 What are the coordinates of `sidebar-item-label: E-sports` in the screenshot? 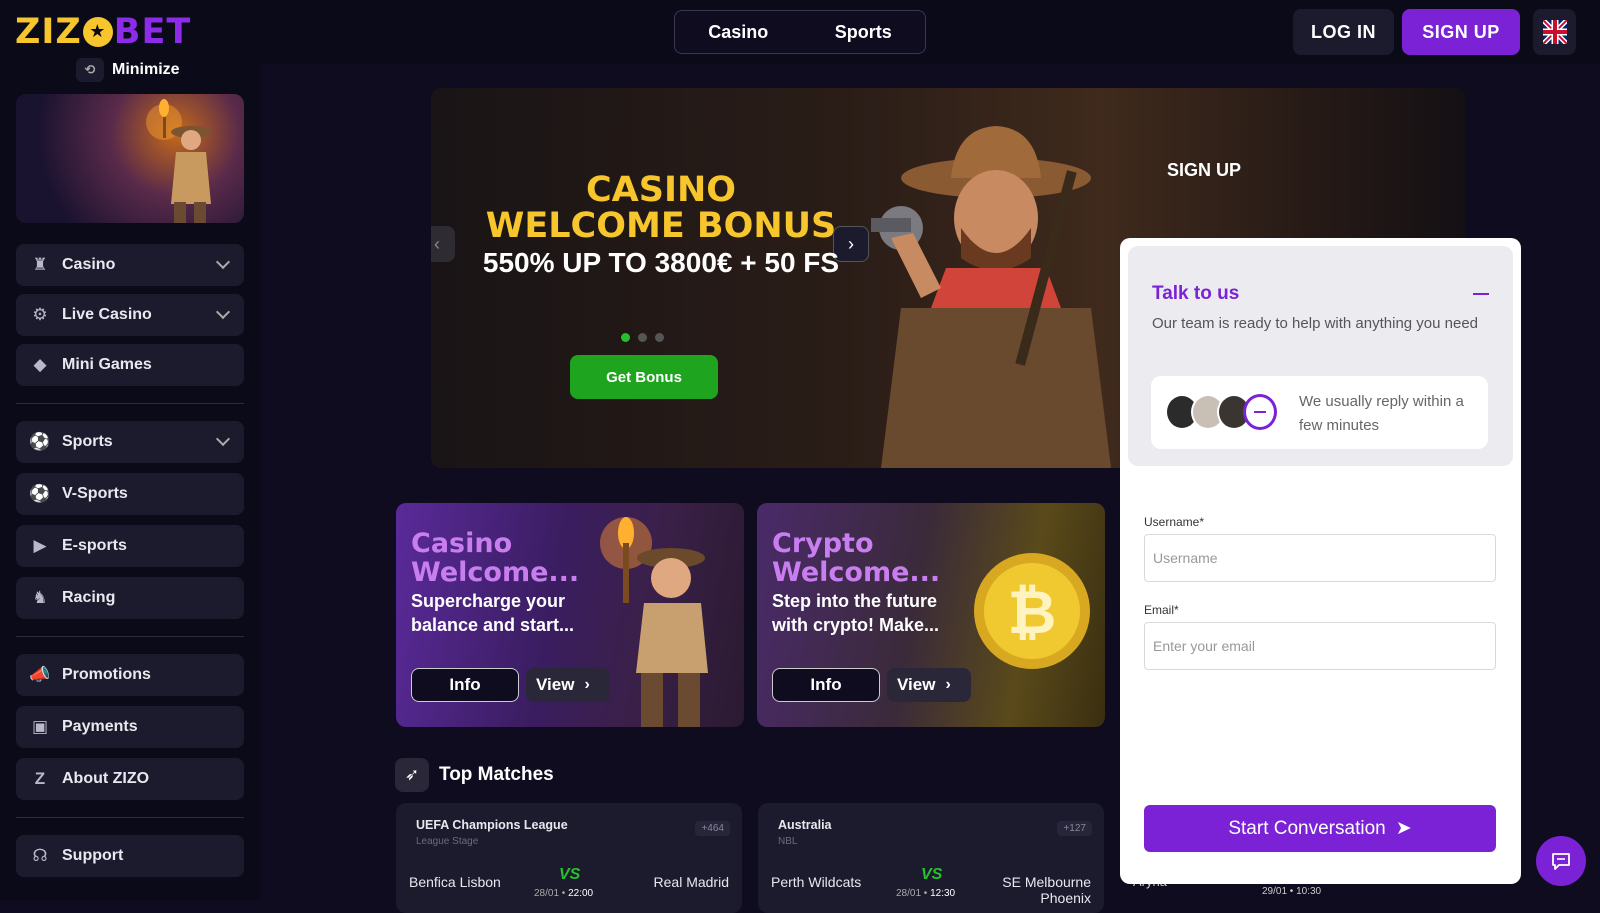 It's located at (94, 545).